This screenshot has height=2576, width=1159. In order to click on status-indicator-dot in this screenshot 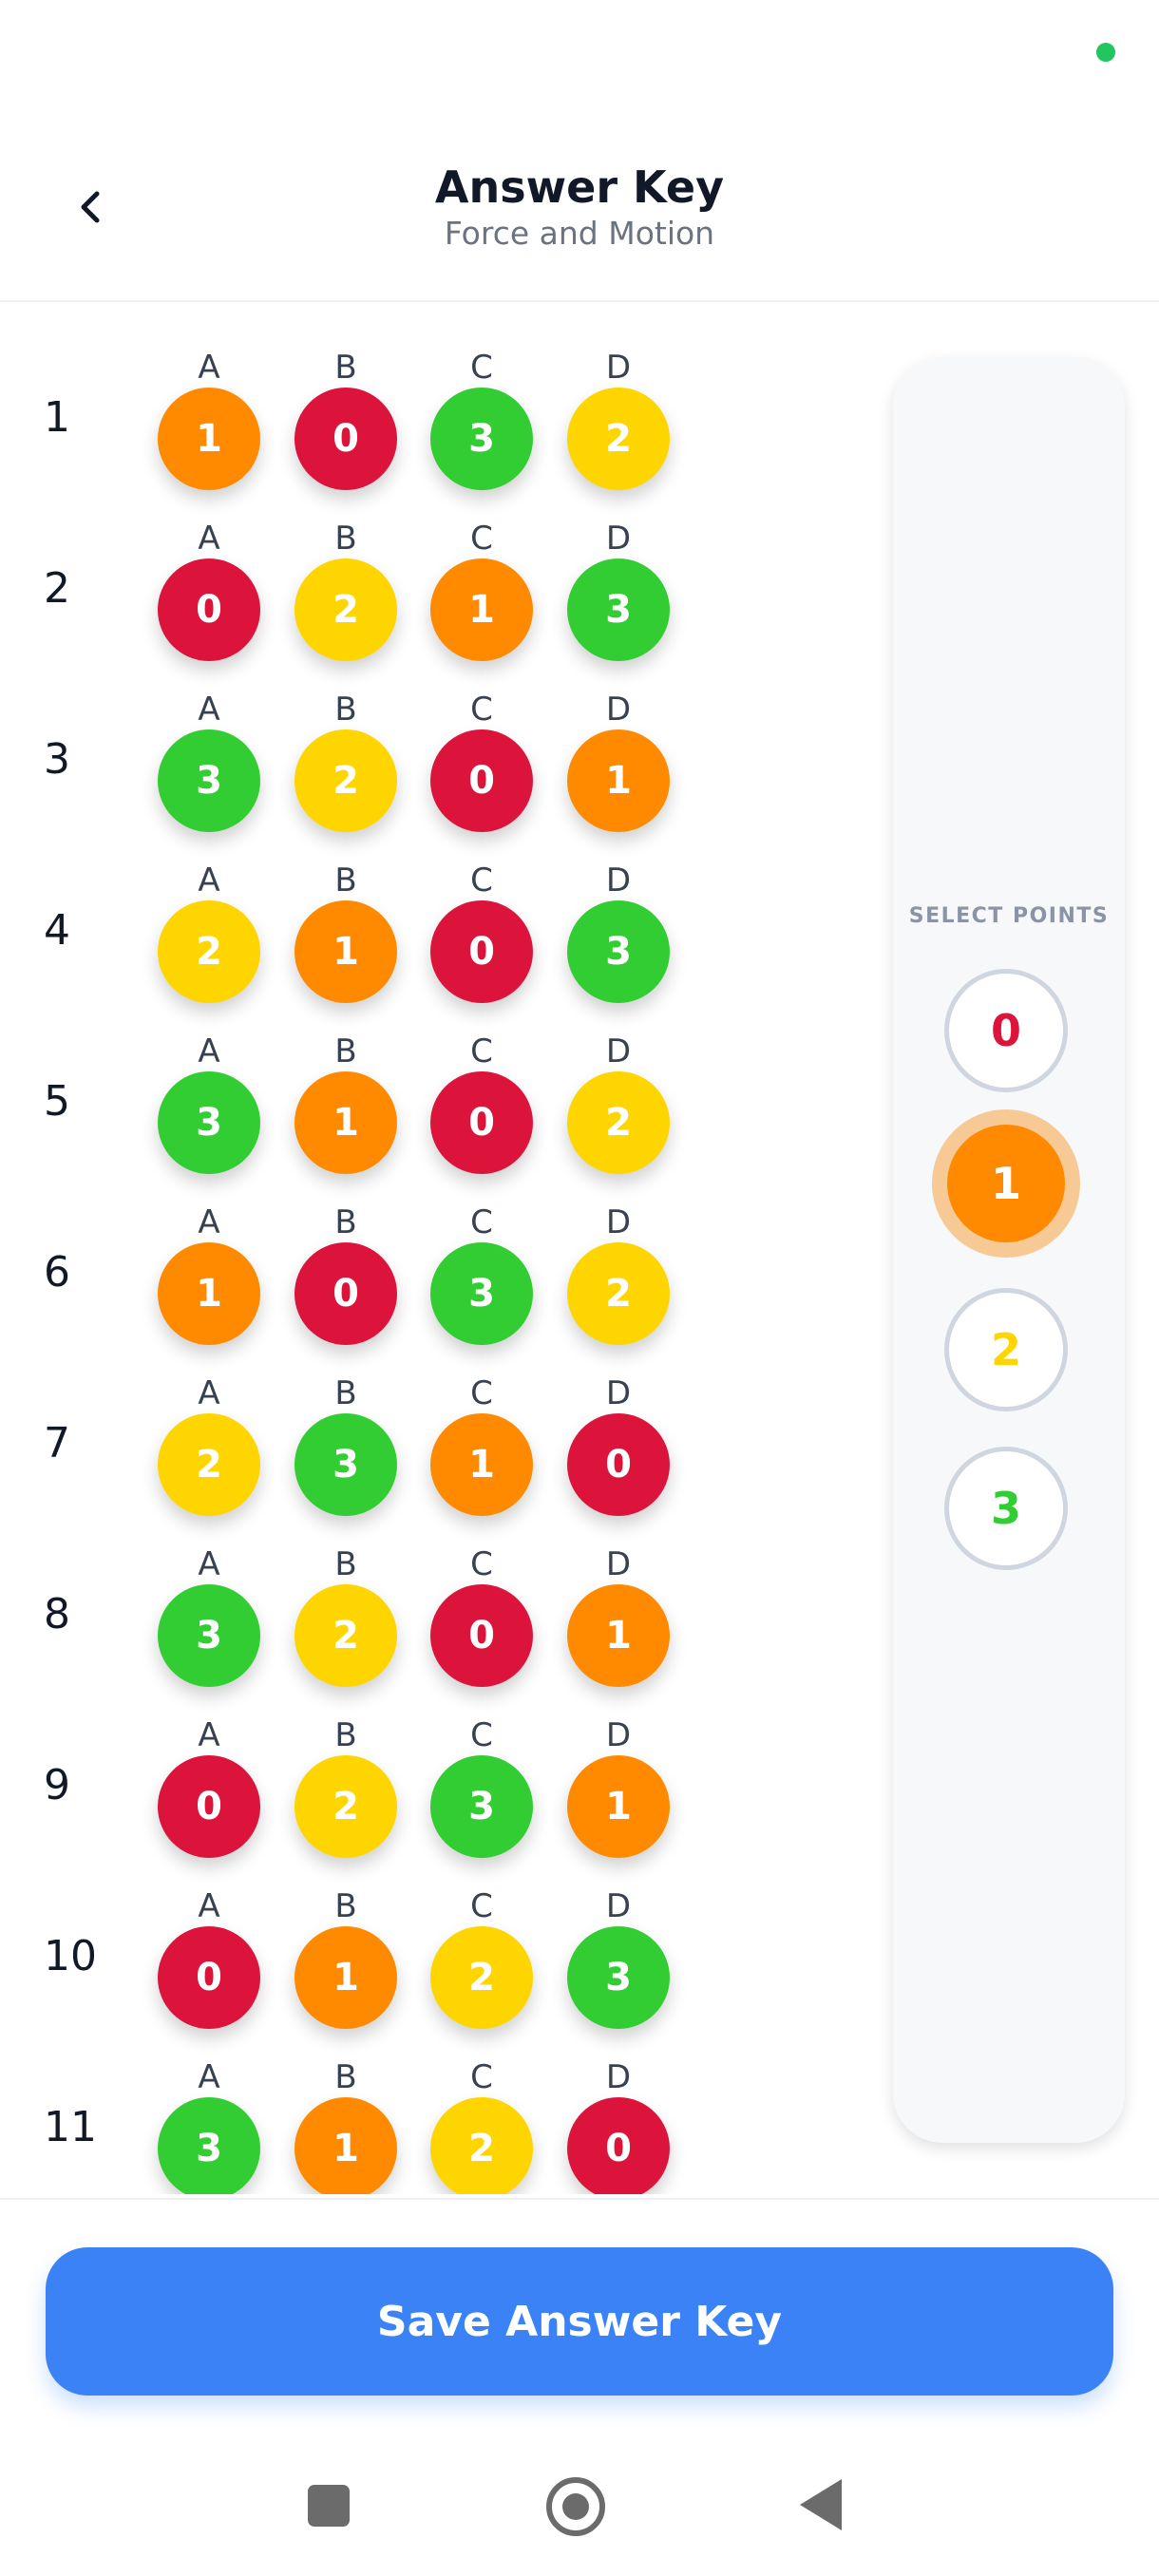, I will do `click(1105, 52)`.